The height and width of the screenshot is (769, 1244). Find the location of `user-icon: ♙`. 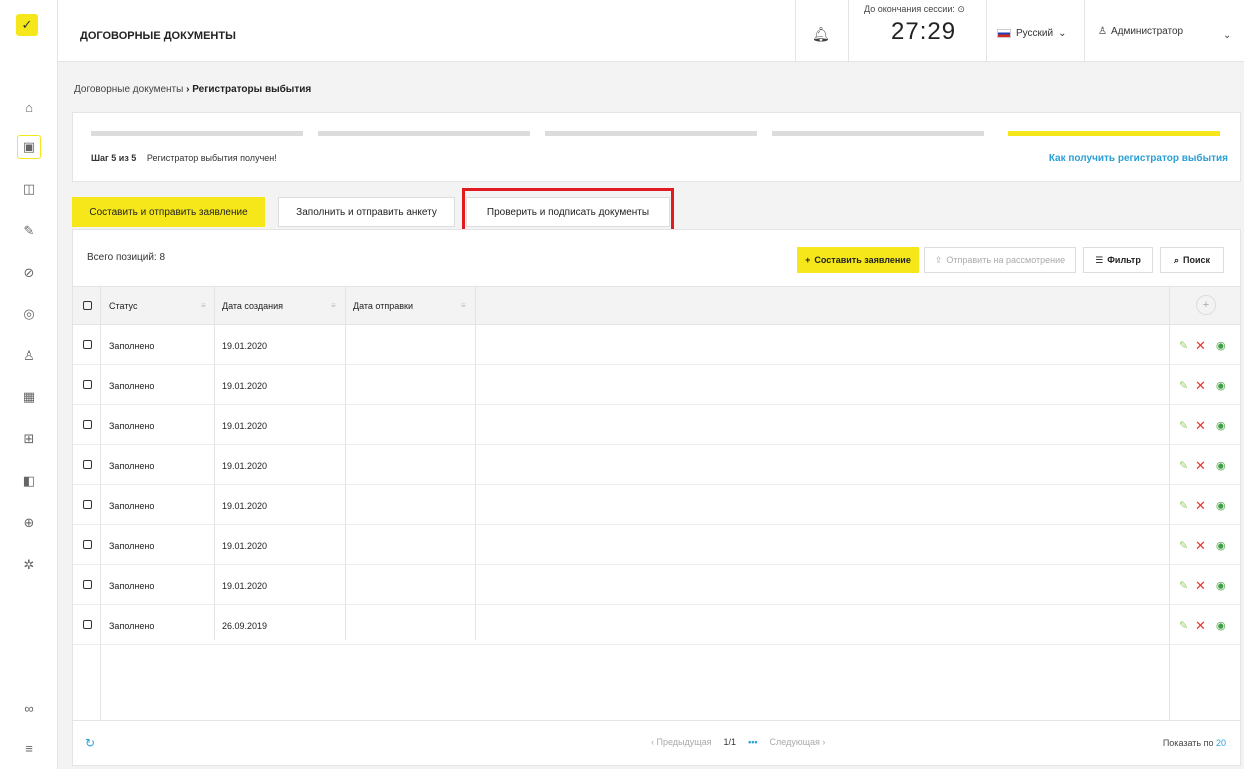

user-icon: ♙ is located at coordinates (29, 356).